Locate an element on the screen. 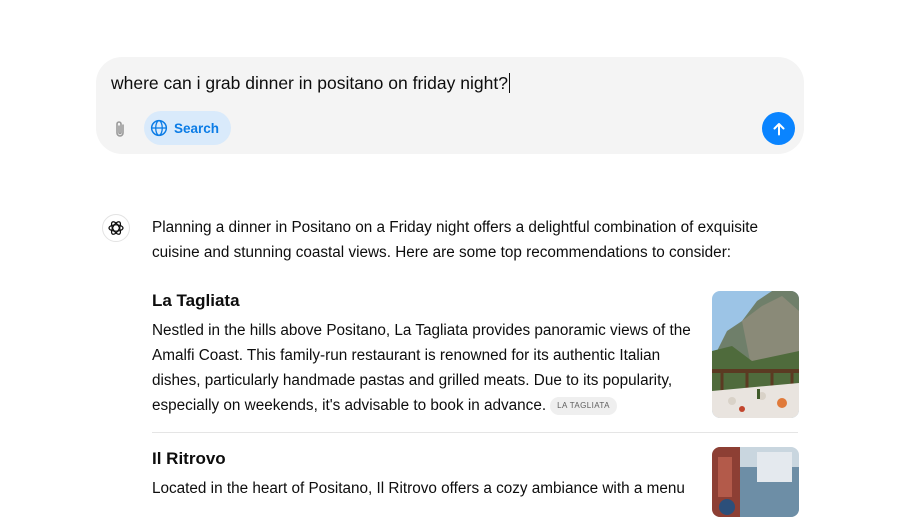 The width and height of the screenshot is (900, 517). text-caret is located at coordinates (509, 83).